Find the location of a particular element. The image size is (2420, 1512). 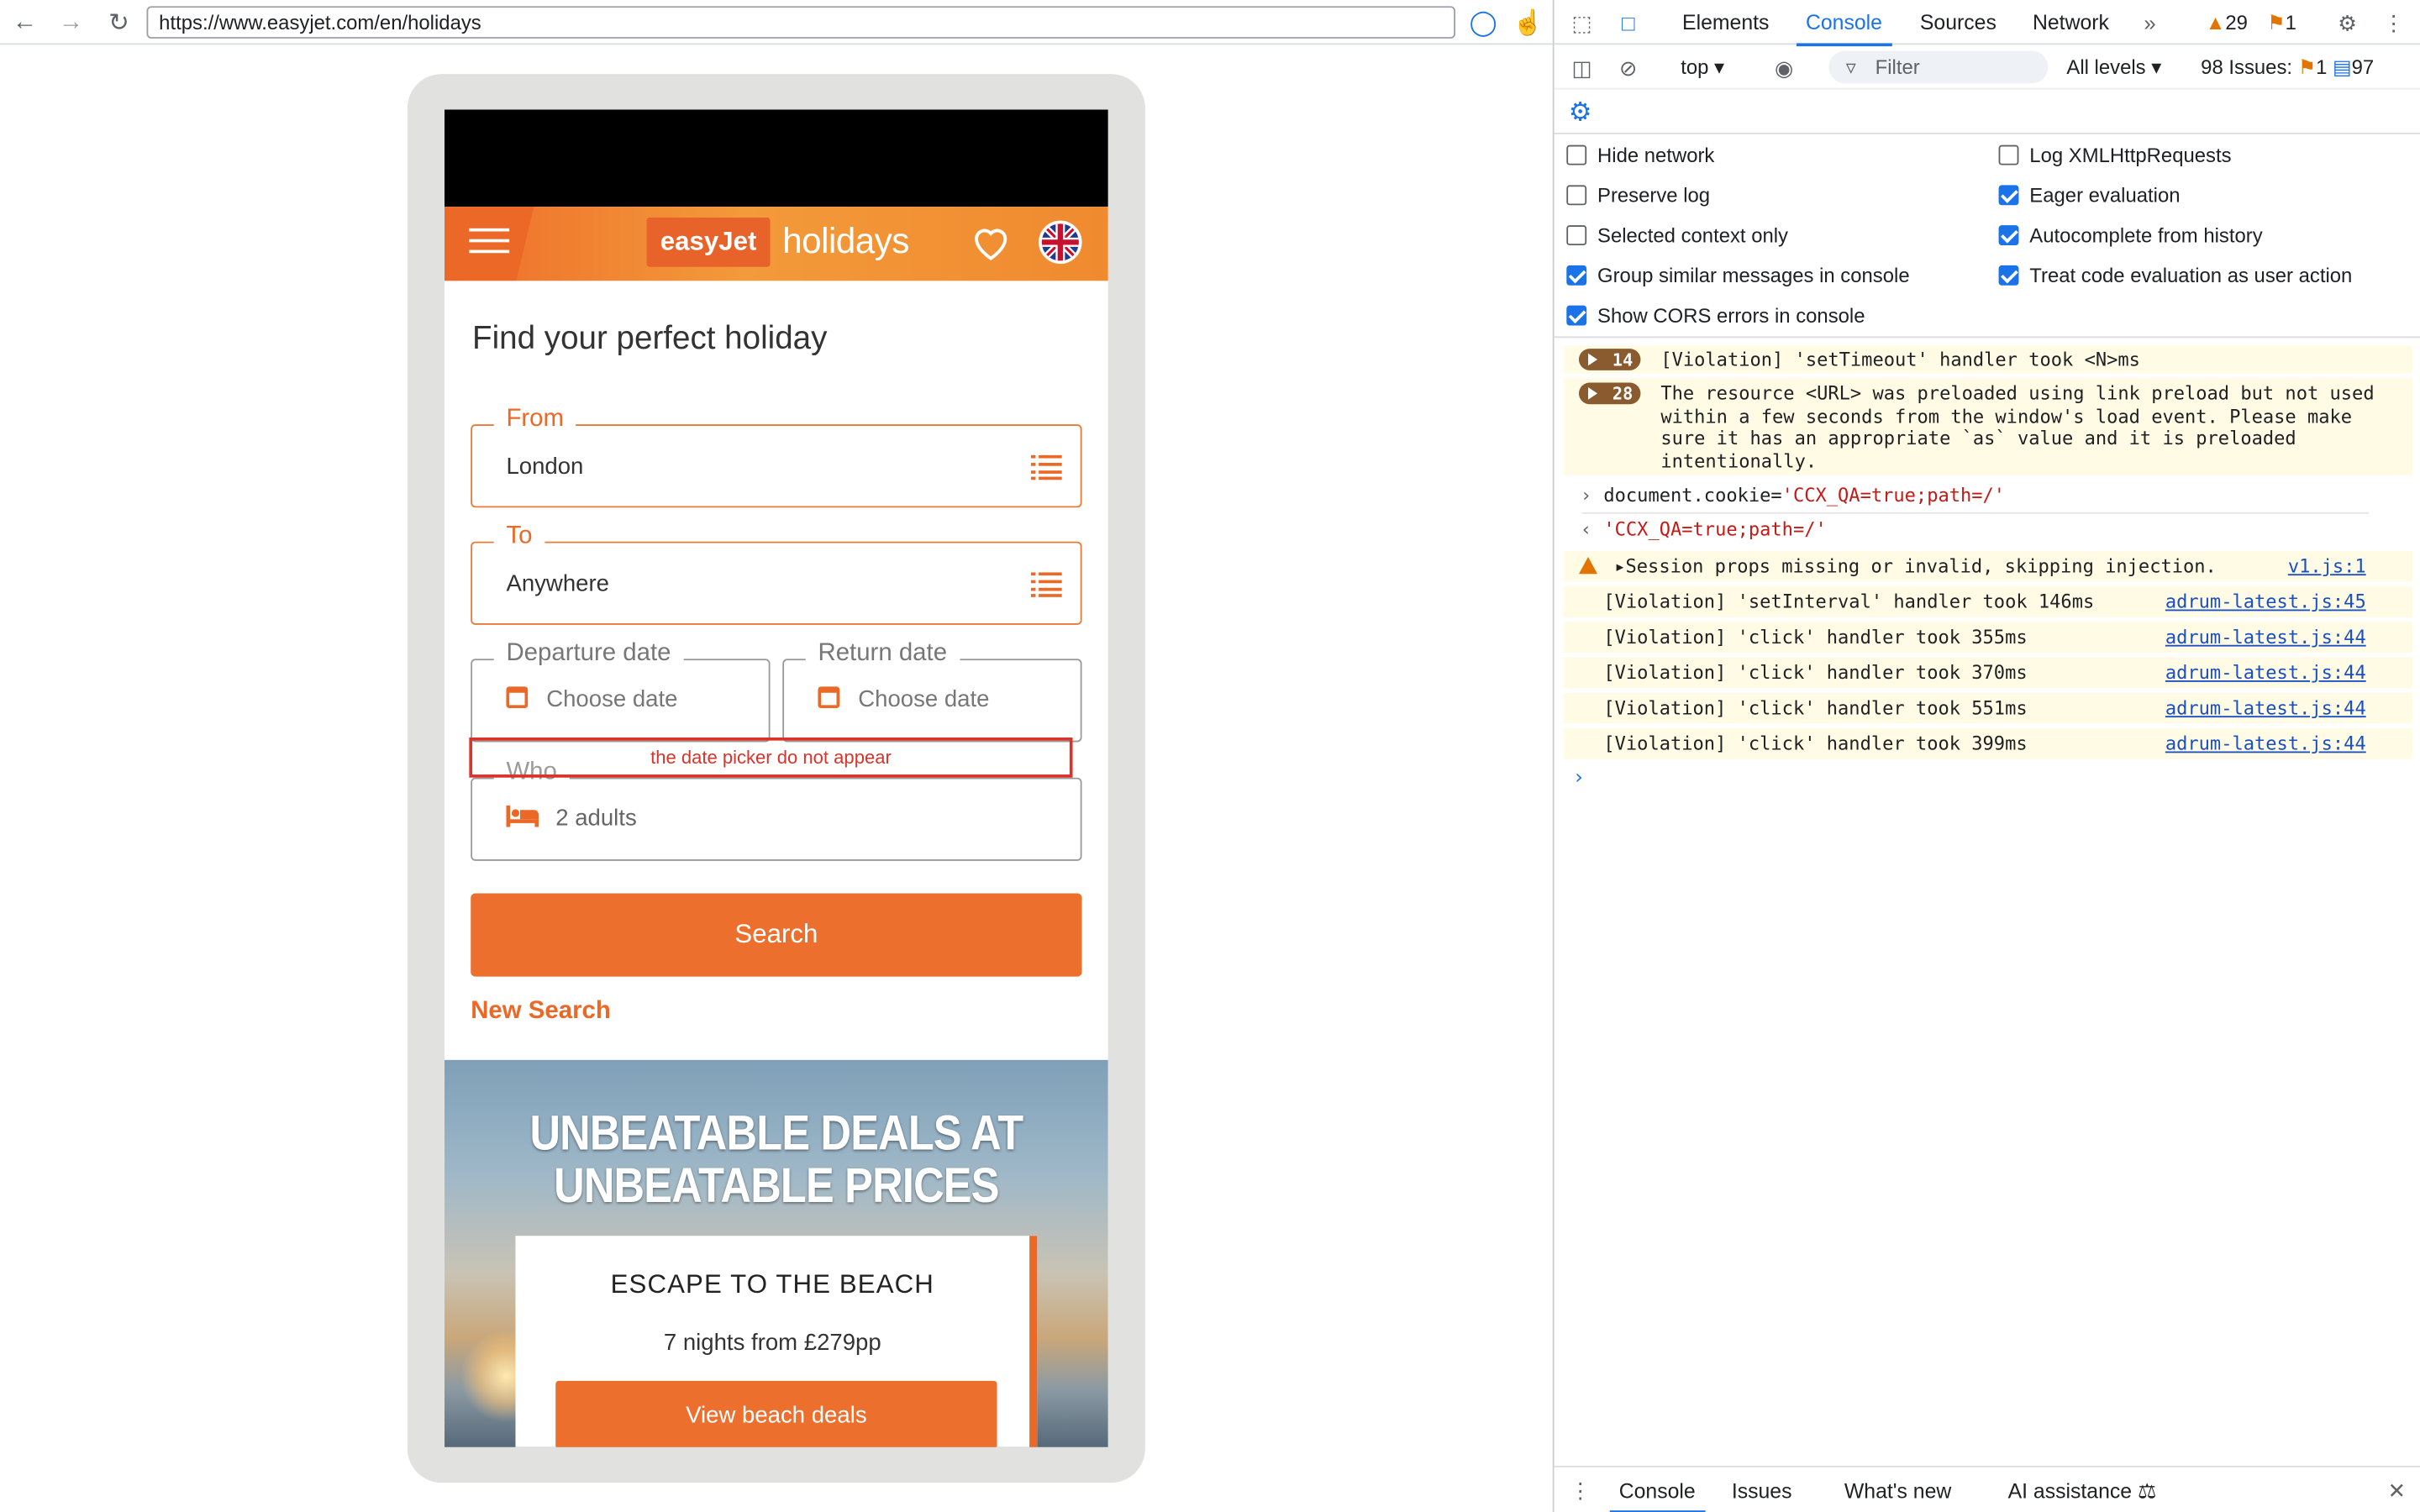

tab-console: Console is located at coordinates (1844, 29).